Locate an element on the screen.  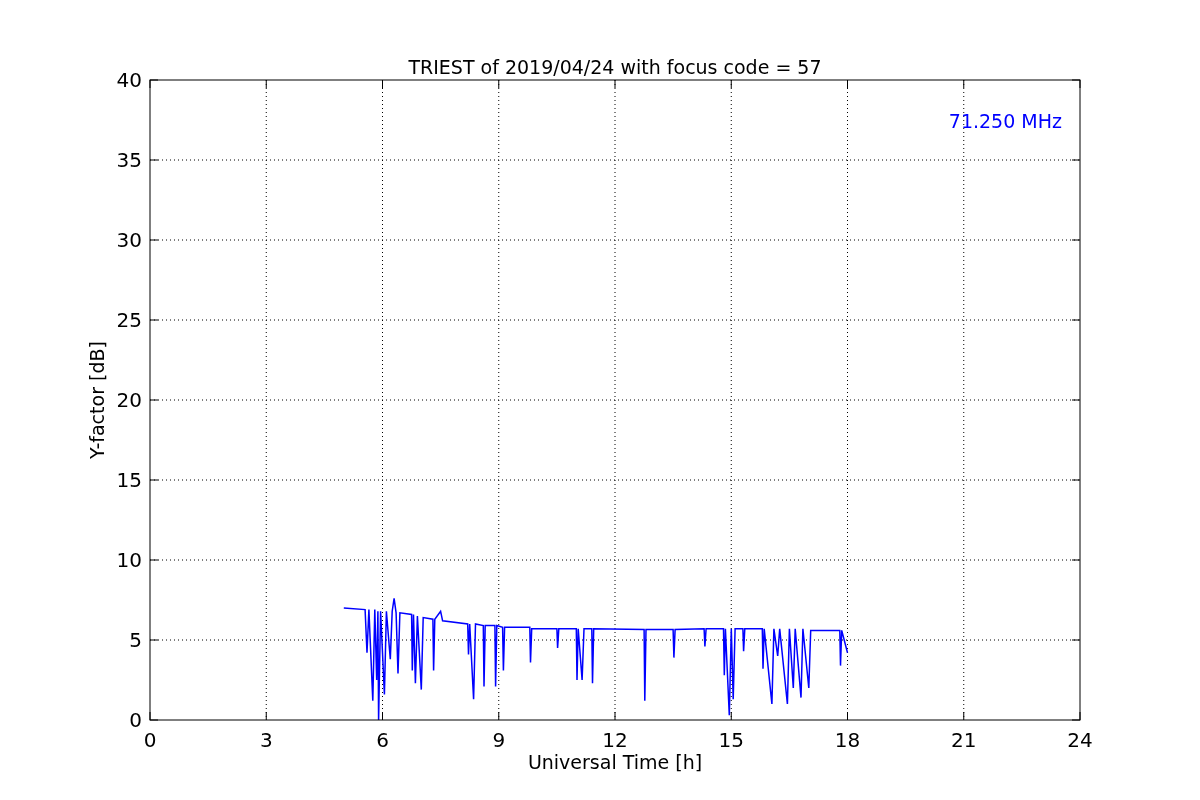
y-tick-label: 5 is located at coordinates (135, 640).